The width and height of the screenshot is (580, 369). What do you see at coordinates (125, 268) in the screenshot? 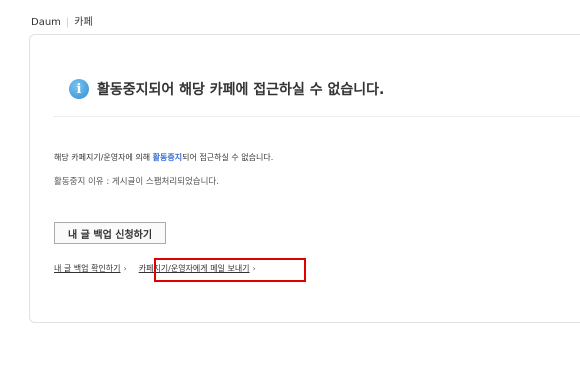
I see `arrow-icon: ›` at bounding box center [125, 268].